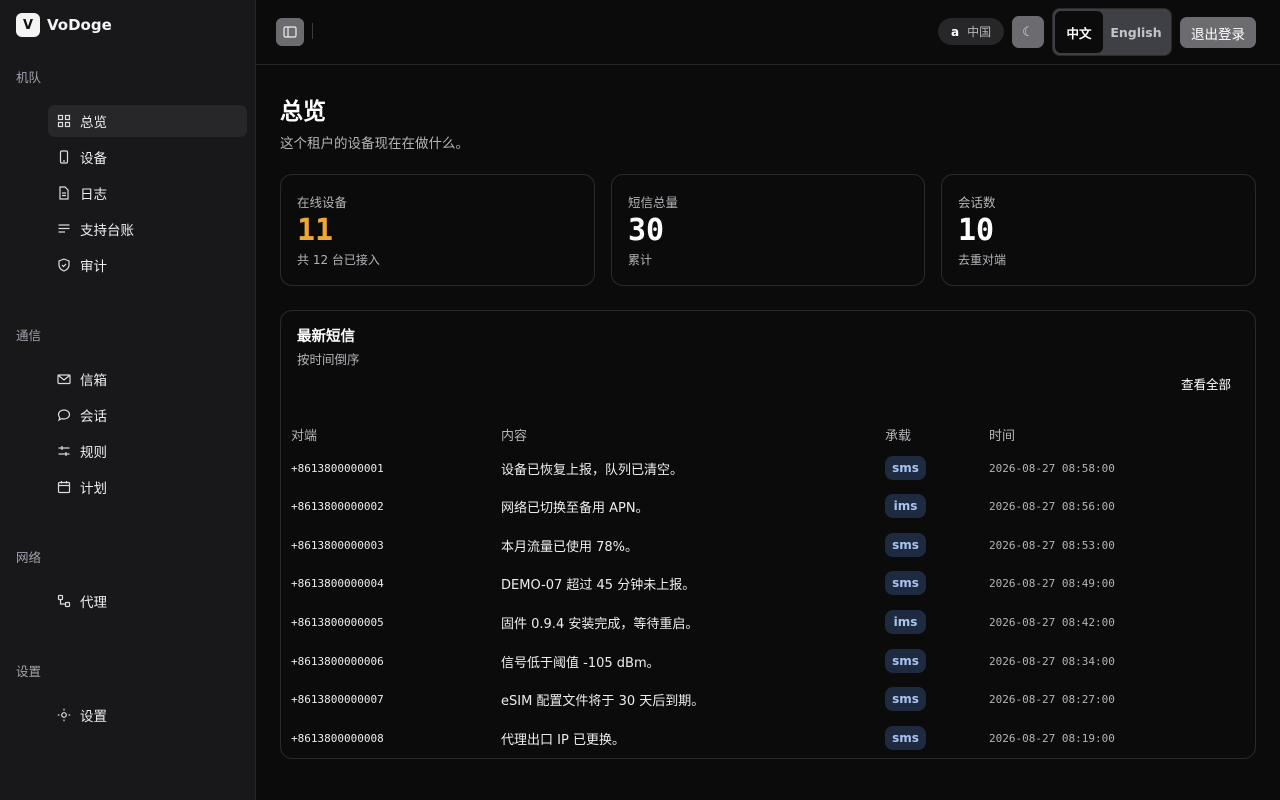 This screenshot has height=800, width=1280. What do you see at coordinates (1052, 583) in the screenshot?
I see `message-time: 2026-08-27 08:49:00` at bounding box center [1052, 583].